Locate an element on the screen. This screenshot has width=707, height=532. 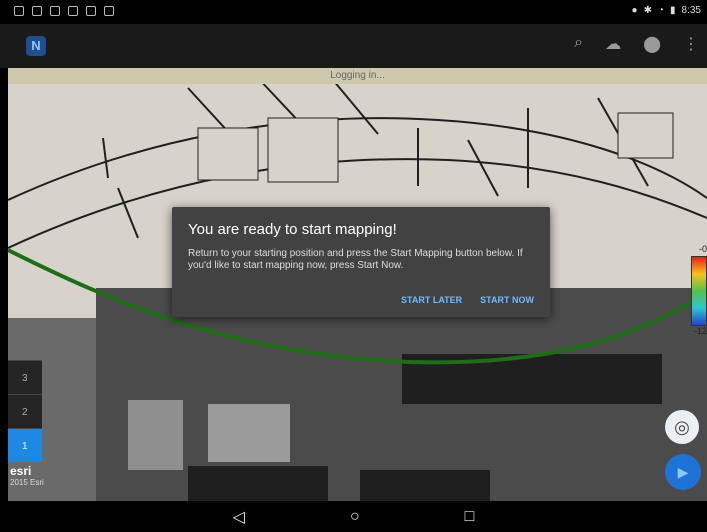
dialog-actions: START LATER START NOW is located at coordinates (467, 300).